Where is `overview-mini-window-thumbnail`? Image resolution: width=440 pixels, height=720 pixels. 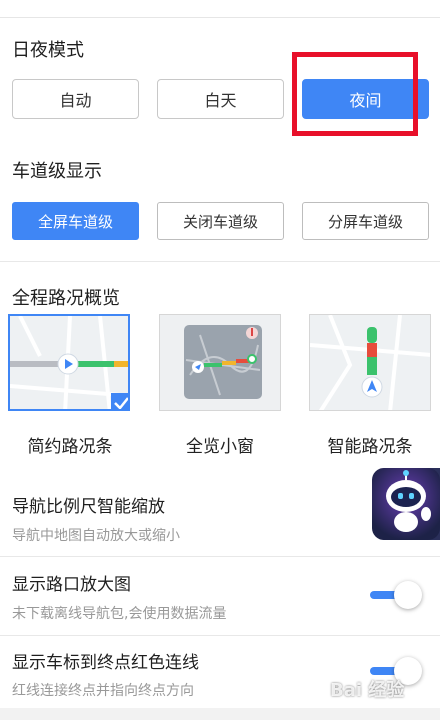 overview-mini-window-thumbnail is located at coordinates (220, 362).